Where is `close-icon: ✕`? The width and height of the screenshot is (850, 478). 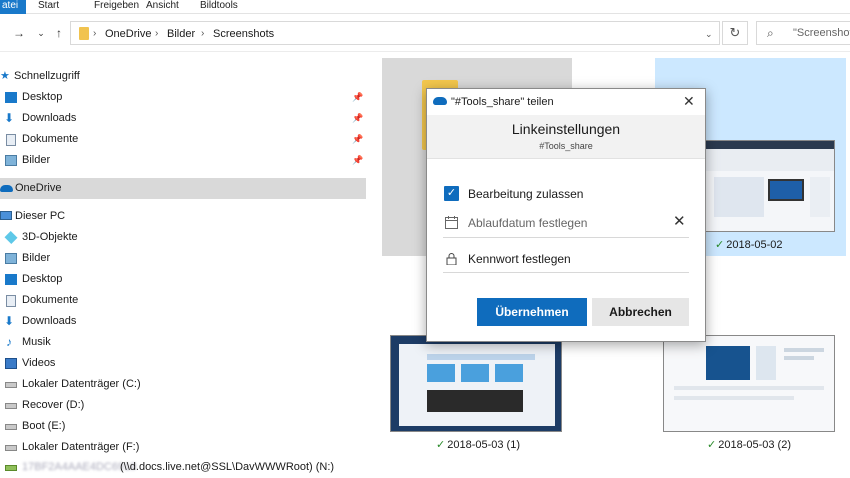 close-icon: ✕ is located at coordinates (689, 101).